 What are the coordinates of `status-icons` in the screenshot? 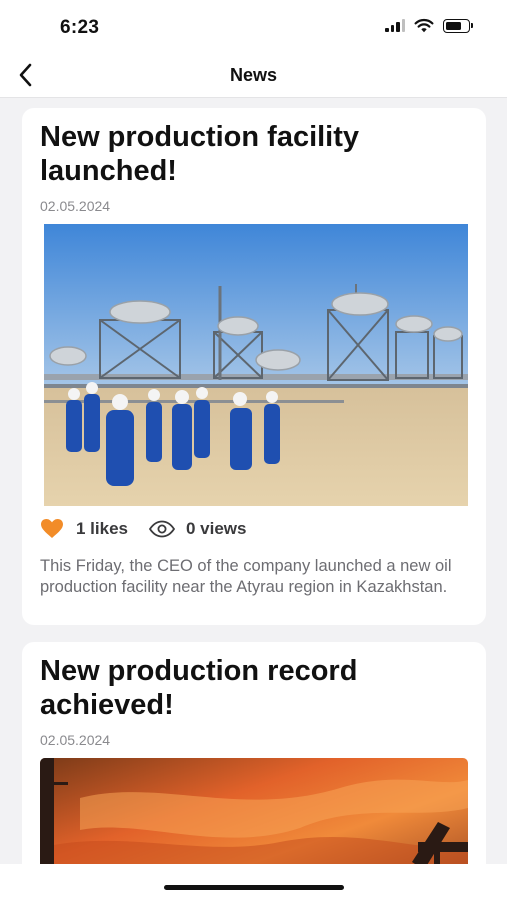 It's located at (429, 25).